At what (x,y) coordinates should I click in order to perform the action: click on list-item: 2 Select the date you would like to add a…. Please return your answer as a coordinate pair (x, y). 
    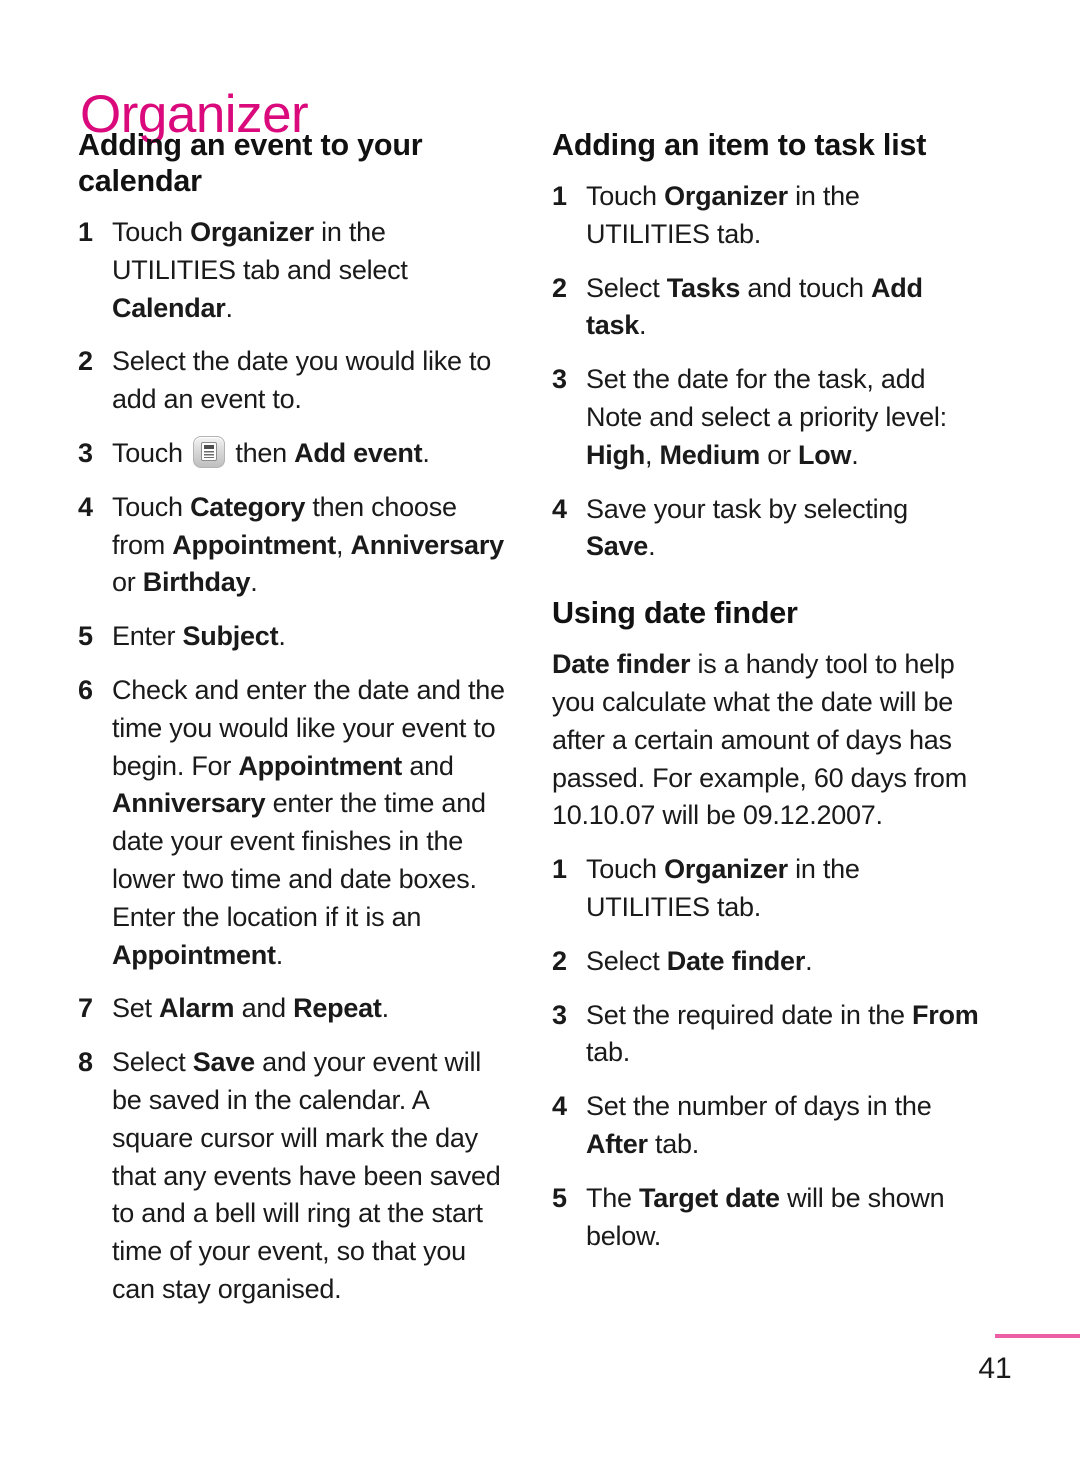
    Looking at the image, I should click on (293, 381).